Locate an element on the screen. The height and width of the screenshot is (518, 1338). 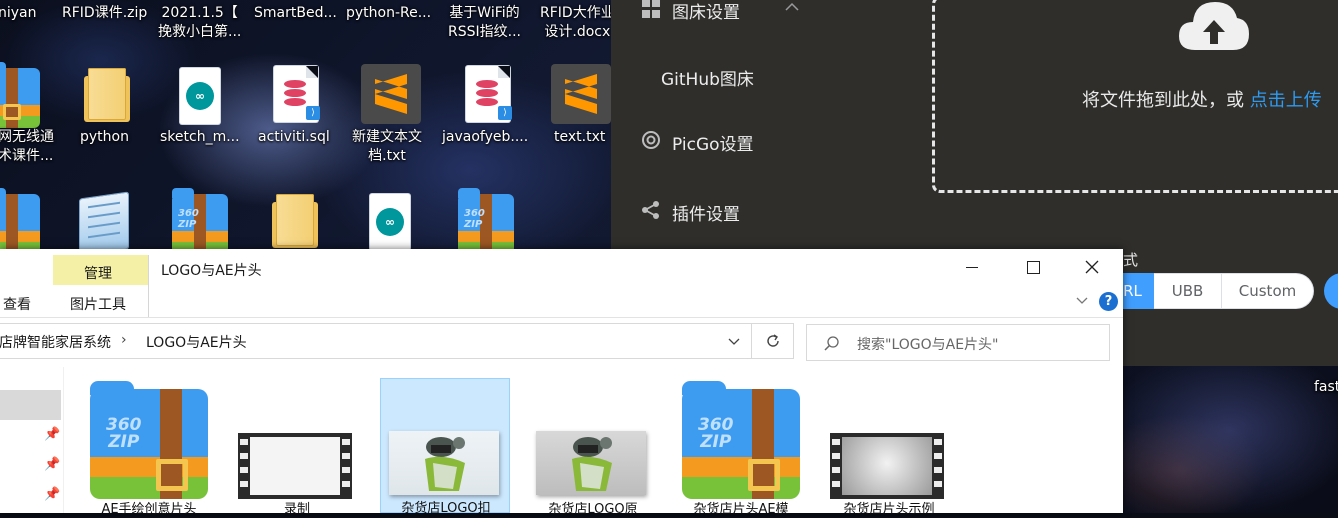
desktop-item-label: python is located at coordinates (104, 137).